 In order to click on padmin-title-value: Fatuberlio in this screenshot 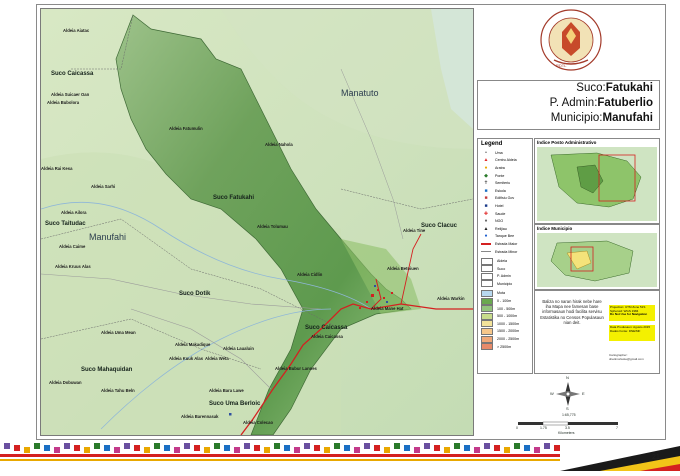, I will do `click(625, 103)`.